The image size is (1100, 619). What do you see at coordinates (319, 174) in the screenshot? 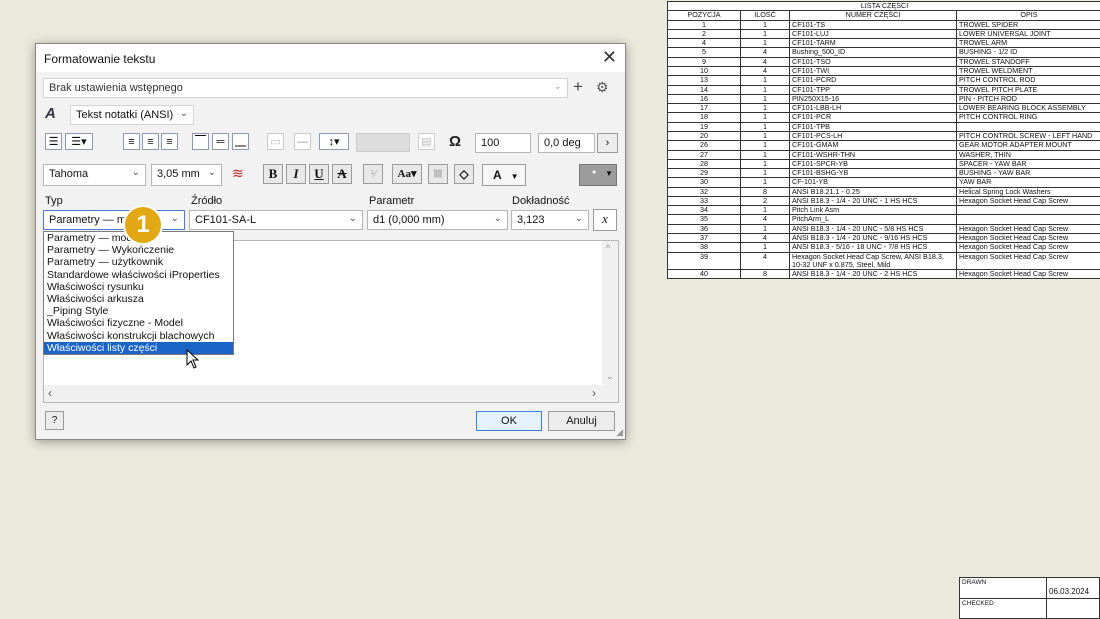
I see `underline-button: U` at bounding box center [319, 174].